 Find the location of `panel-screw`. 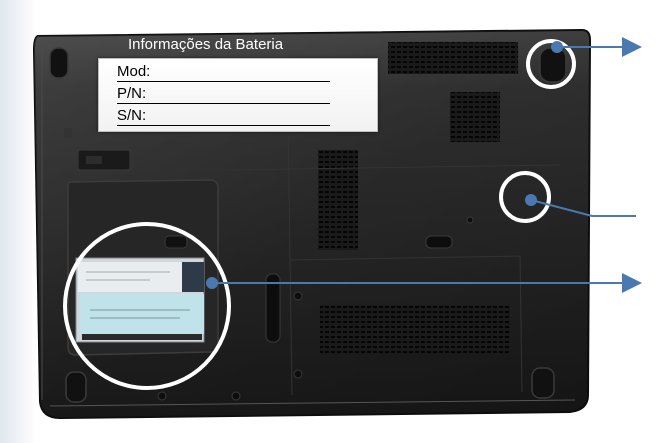

panel-screw is located at coordinates (176, 242).